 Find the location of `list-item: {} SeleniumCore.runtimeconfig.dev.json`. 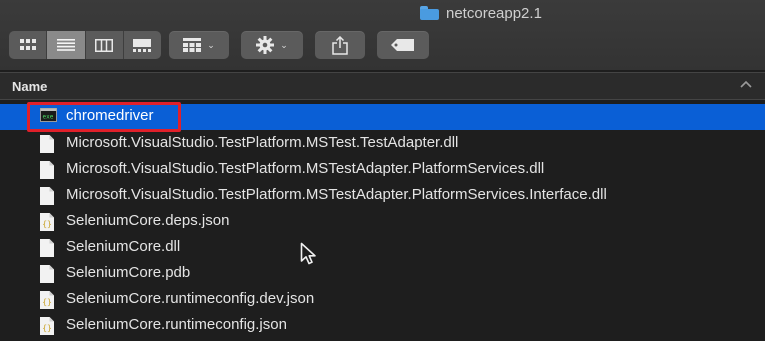

list-item: {} SeleniumCore.runtimeconfig.dev.json is located at coordinates (382, 300).